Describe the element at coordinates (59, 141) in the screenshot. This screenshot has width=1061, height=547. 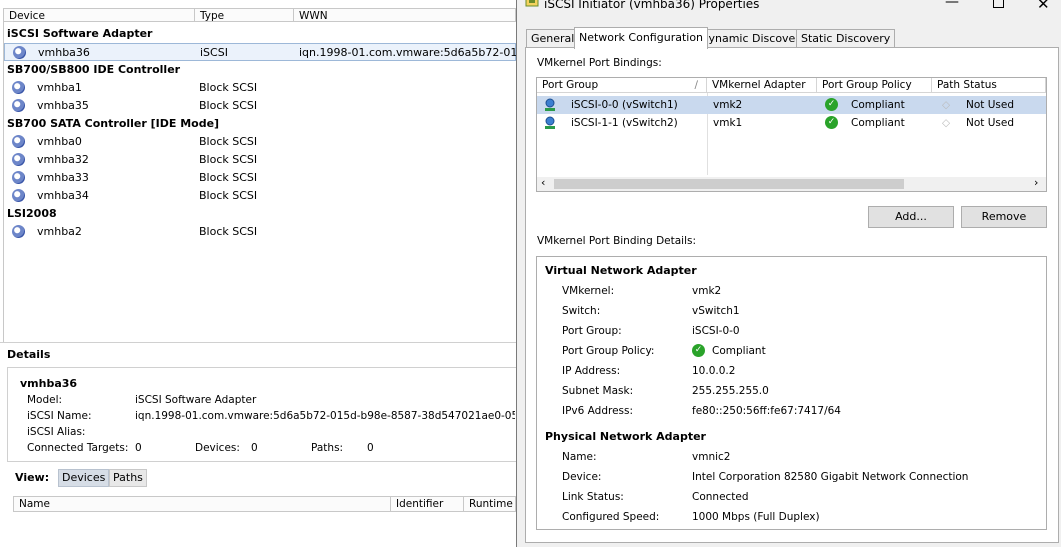
I see `adapter-device: vmhba0` at that location.